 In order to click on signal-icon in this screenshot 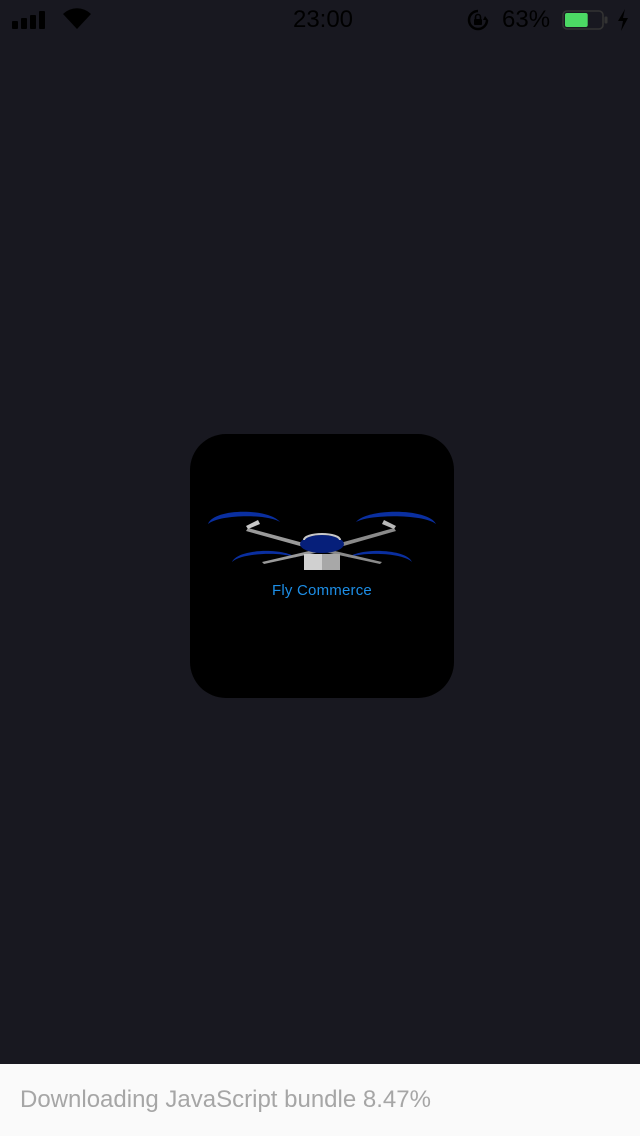, I will do `click(29, 20)`.